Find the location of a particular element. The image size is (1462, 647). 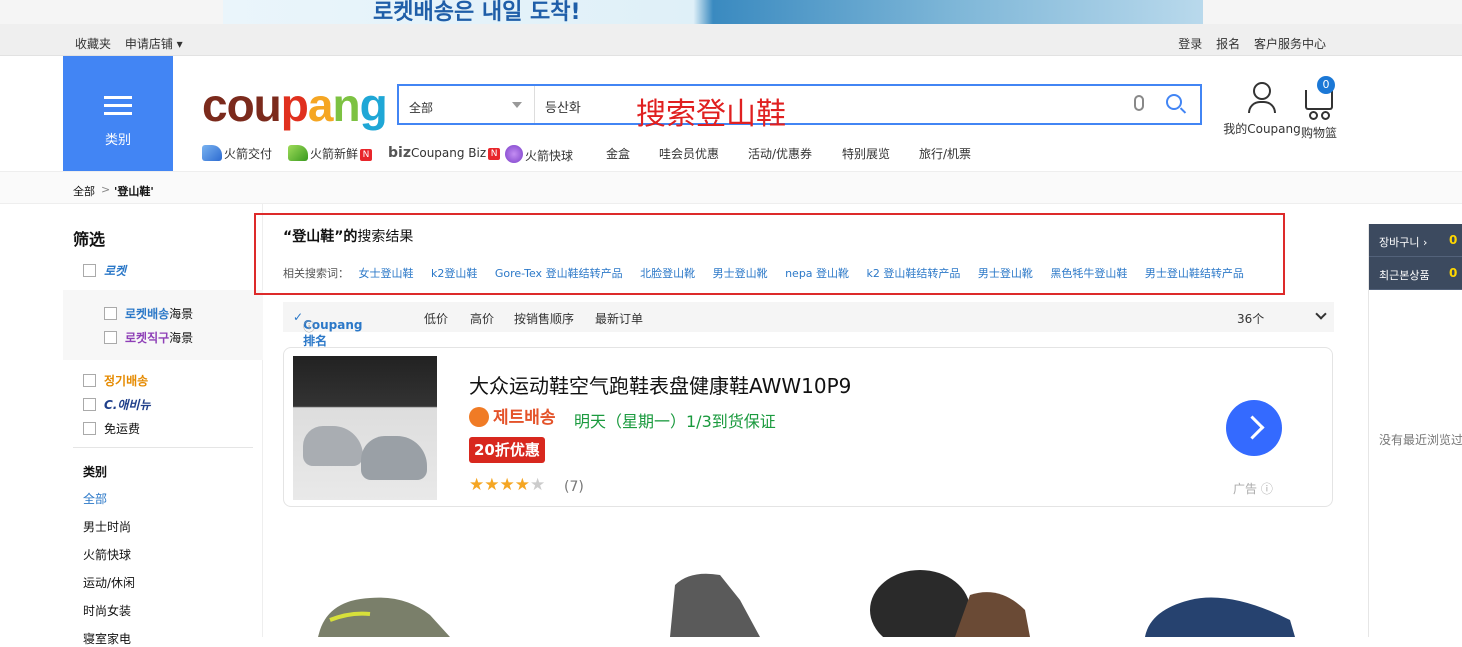

right-quick-panel: 장바구니 › 0 최근본상품 0 没有最近浏览过 is located at coordinates (1415, 430).